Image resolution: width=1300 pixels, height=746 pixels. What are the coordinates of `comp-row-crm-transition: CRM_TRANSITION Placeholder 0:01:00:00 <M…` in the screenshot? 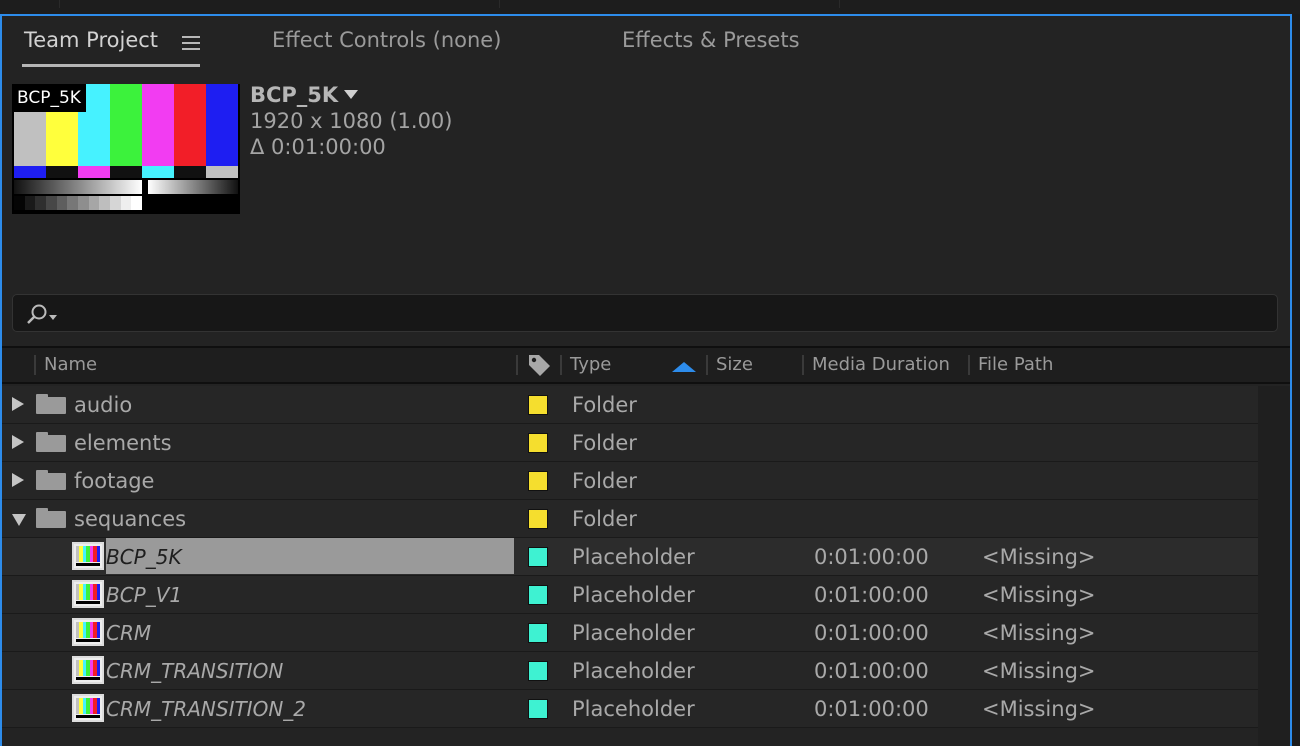 It's located at (630, 671).